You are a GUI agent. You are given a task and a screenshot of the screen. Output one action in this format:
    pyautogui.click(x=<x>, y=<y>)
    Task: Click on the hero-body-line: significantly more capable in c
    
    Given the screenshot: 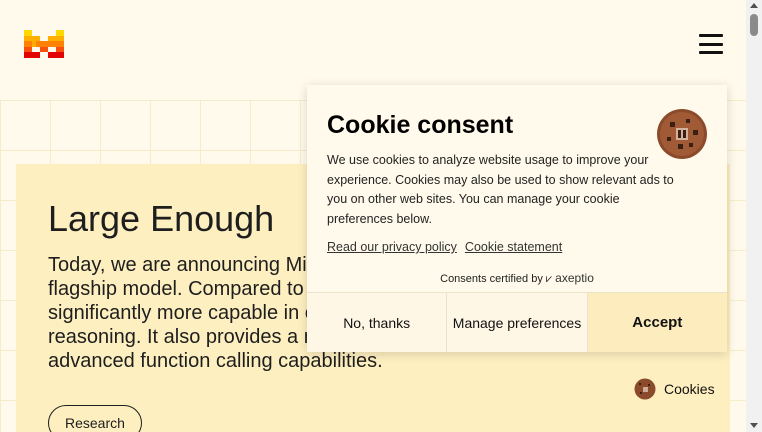 What is the action you would take?
    pyautogui.click(x=181, y=313)
    